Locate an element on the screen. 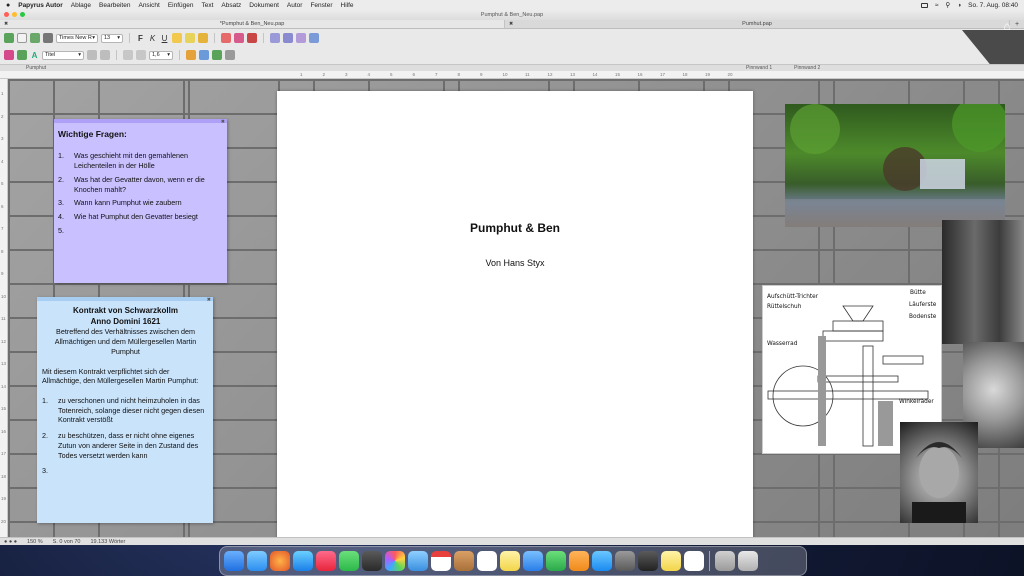 Image resolution: width=1024 pixels, height=576 pixels. horizontal-ruler: 1 2 3 4 5 6 7 8 9 10 11 12 13 14 15 16 17 18 19 20 is located at coordinates (512, 75).